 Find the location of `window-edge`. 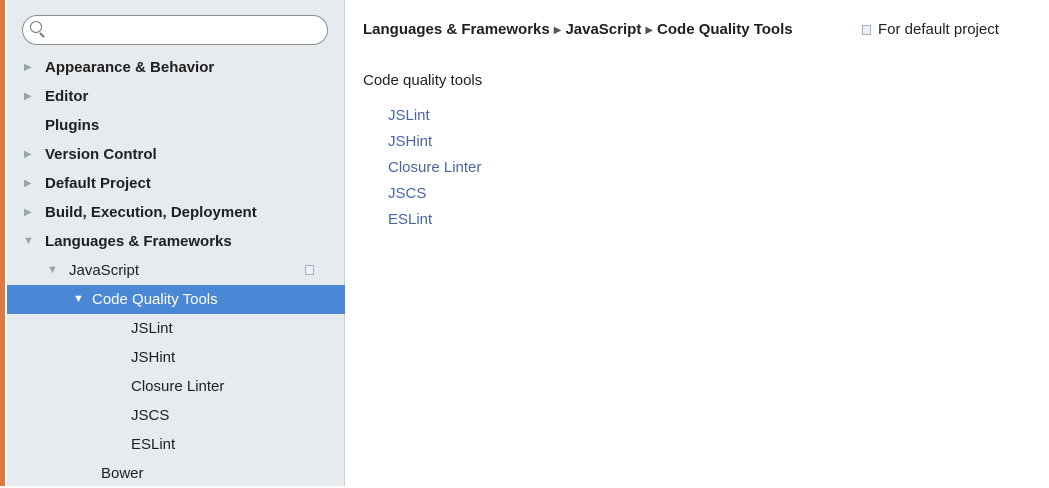

window-edge is located at coordinates (2, 243).